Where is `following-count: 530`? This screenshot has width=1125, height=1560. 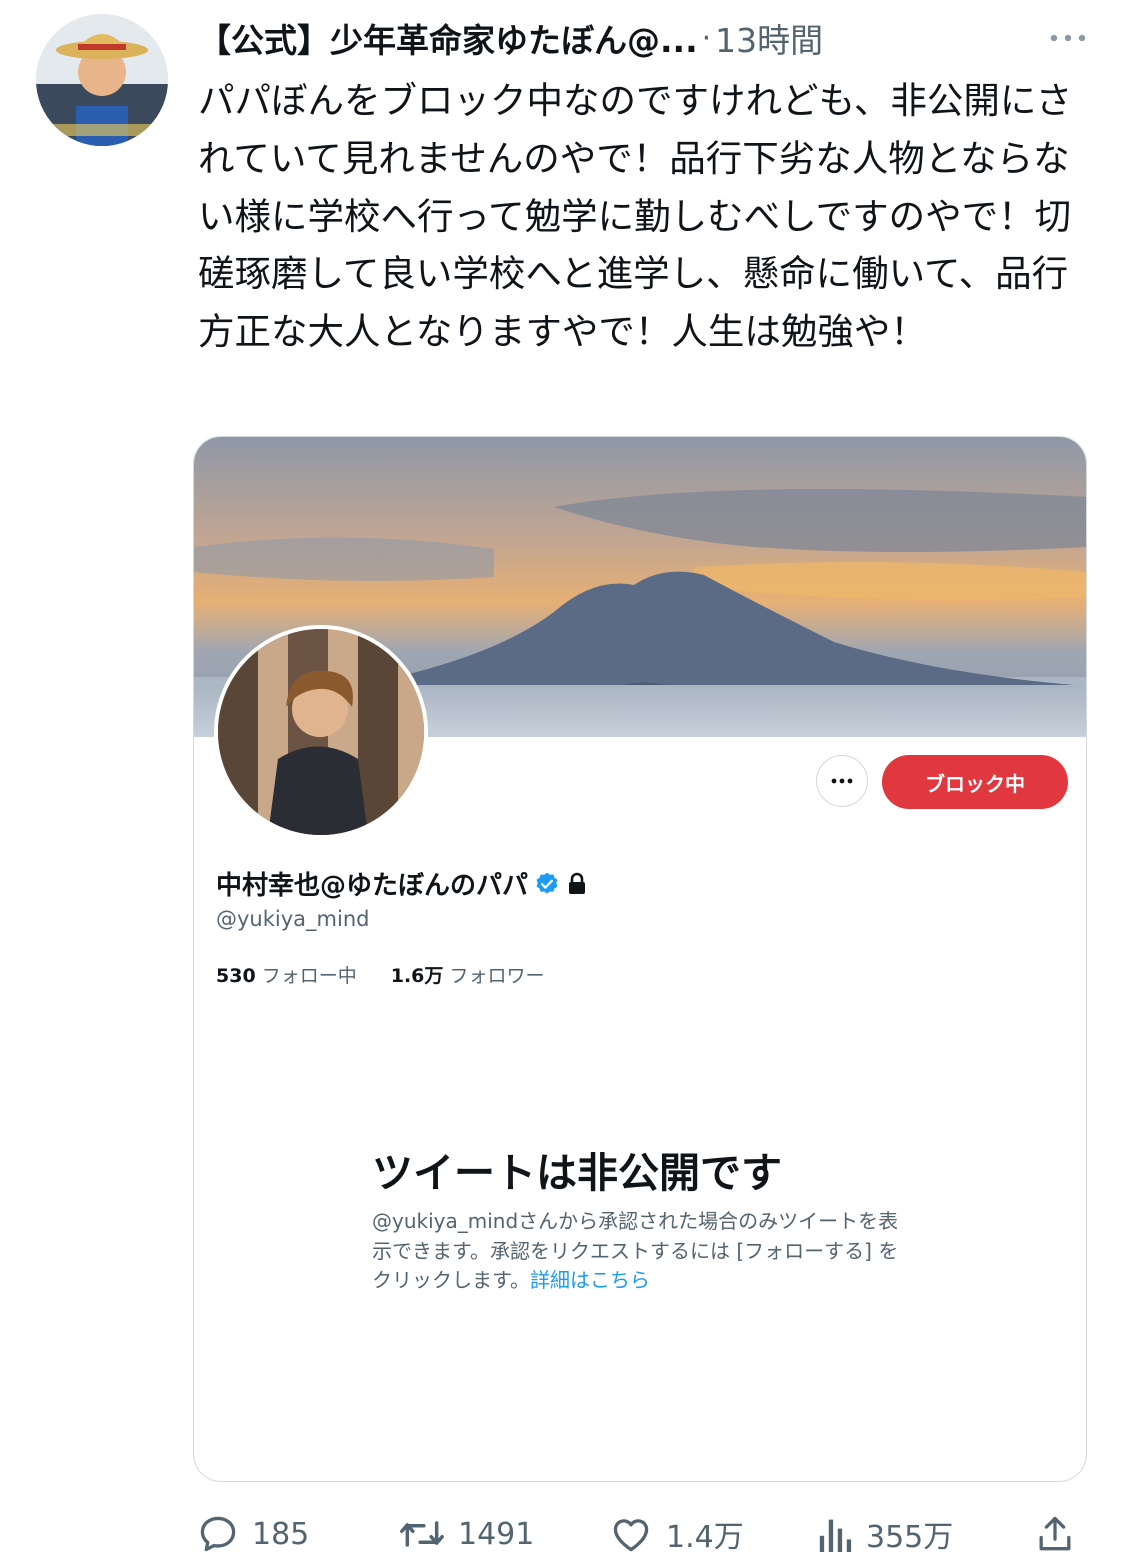 following-count: 530 is located at coordinates (236, 976).